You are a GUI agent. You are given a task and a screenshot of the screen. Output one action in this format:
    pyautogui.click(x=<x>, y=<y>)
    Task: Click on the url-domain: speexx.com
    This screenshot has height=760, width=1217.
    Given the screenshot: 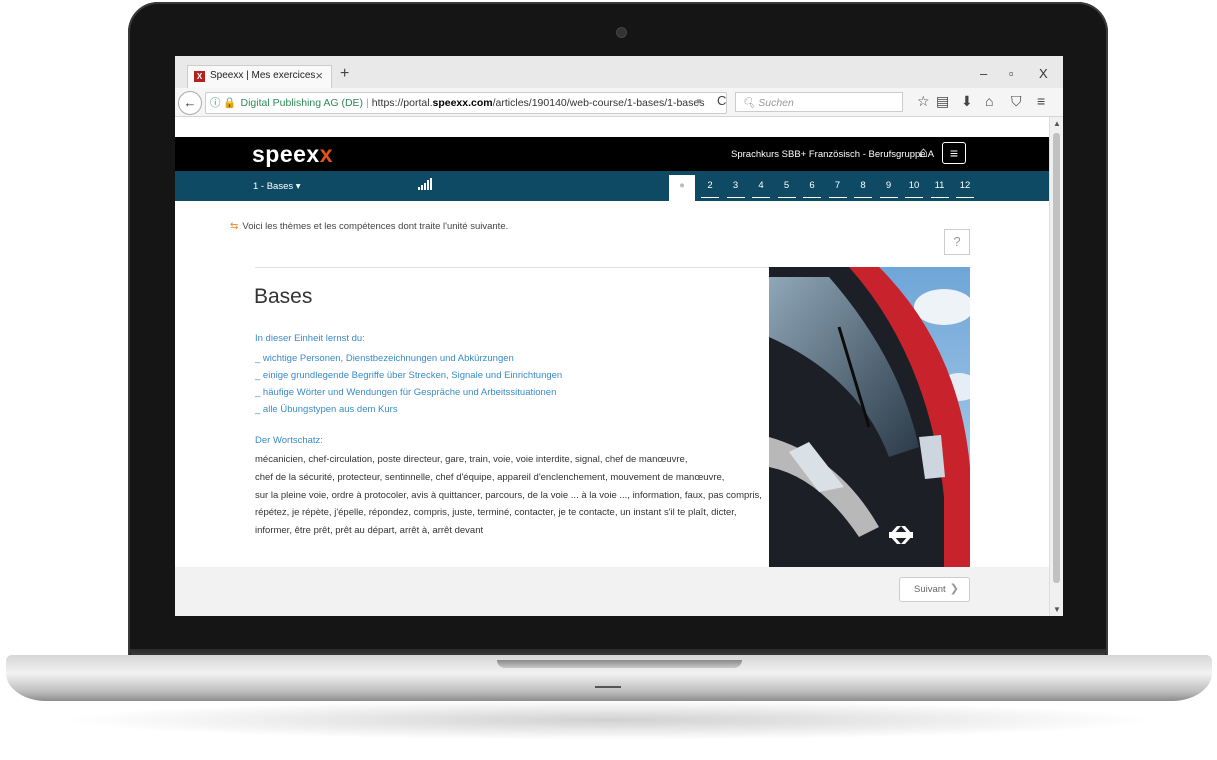 What is the action you would take?
    pyautogui.click(x=462, y=103)
    